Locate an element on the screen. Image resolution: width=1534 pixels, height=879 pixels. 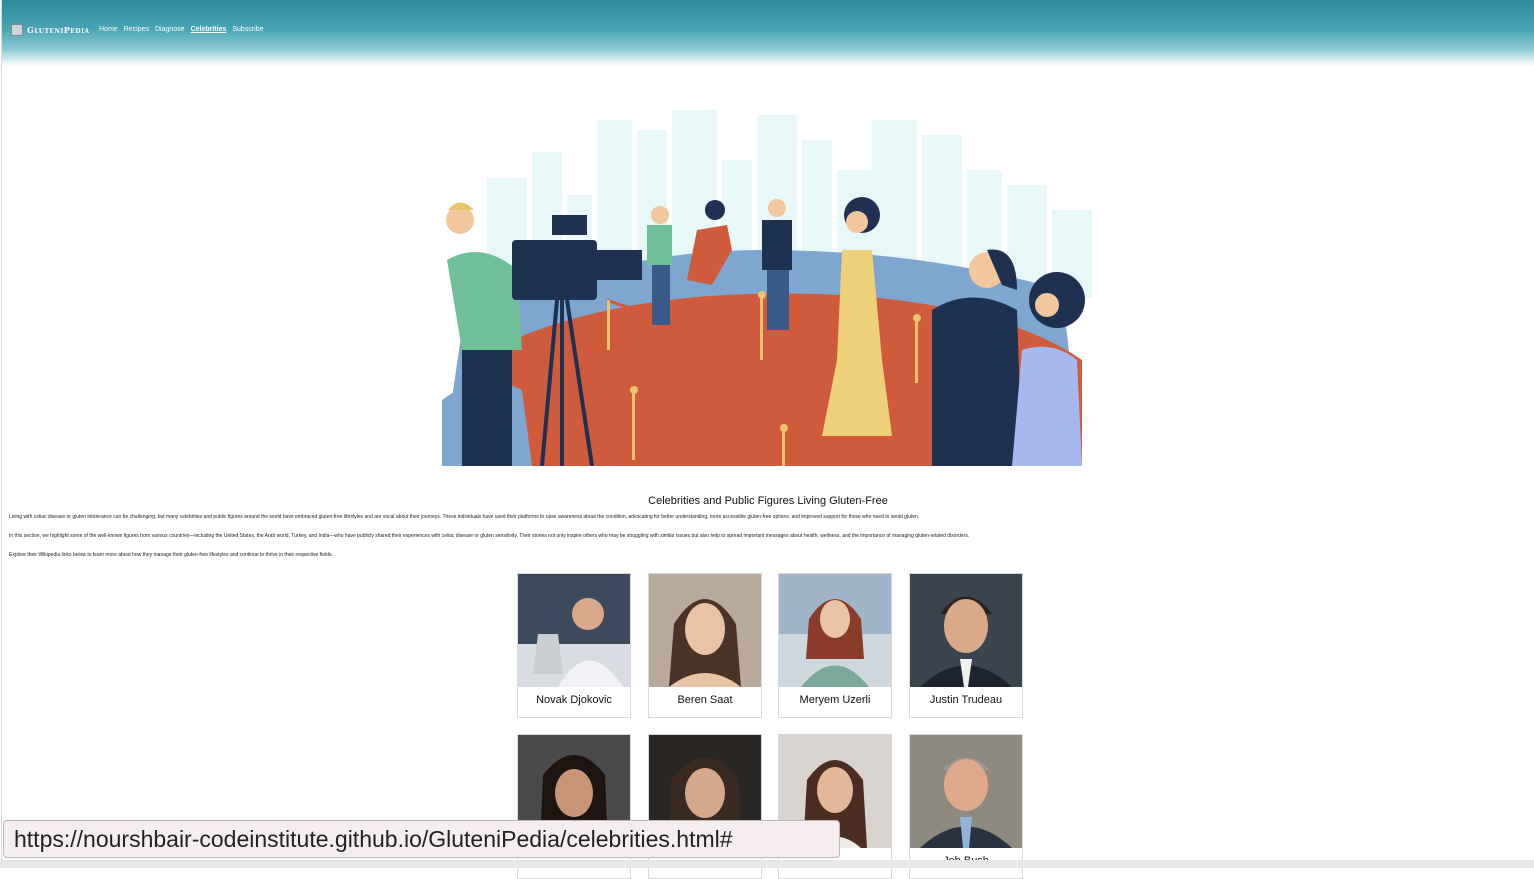
celebrity-card-jeb-bush: Jeb Bush is located at coordinates (966, 806).